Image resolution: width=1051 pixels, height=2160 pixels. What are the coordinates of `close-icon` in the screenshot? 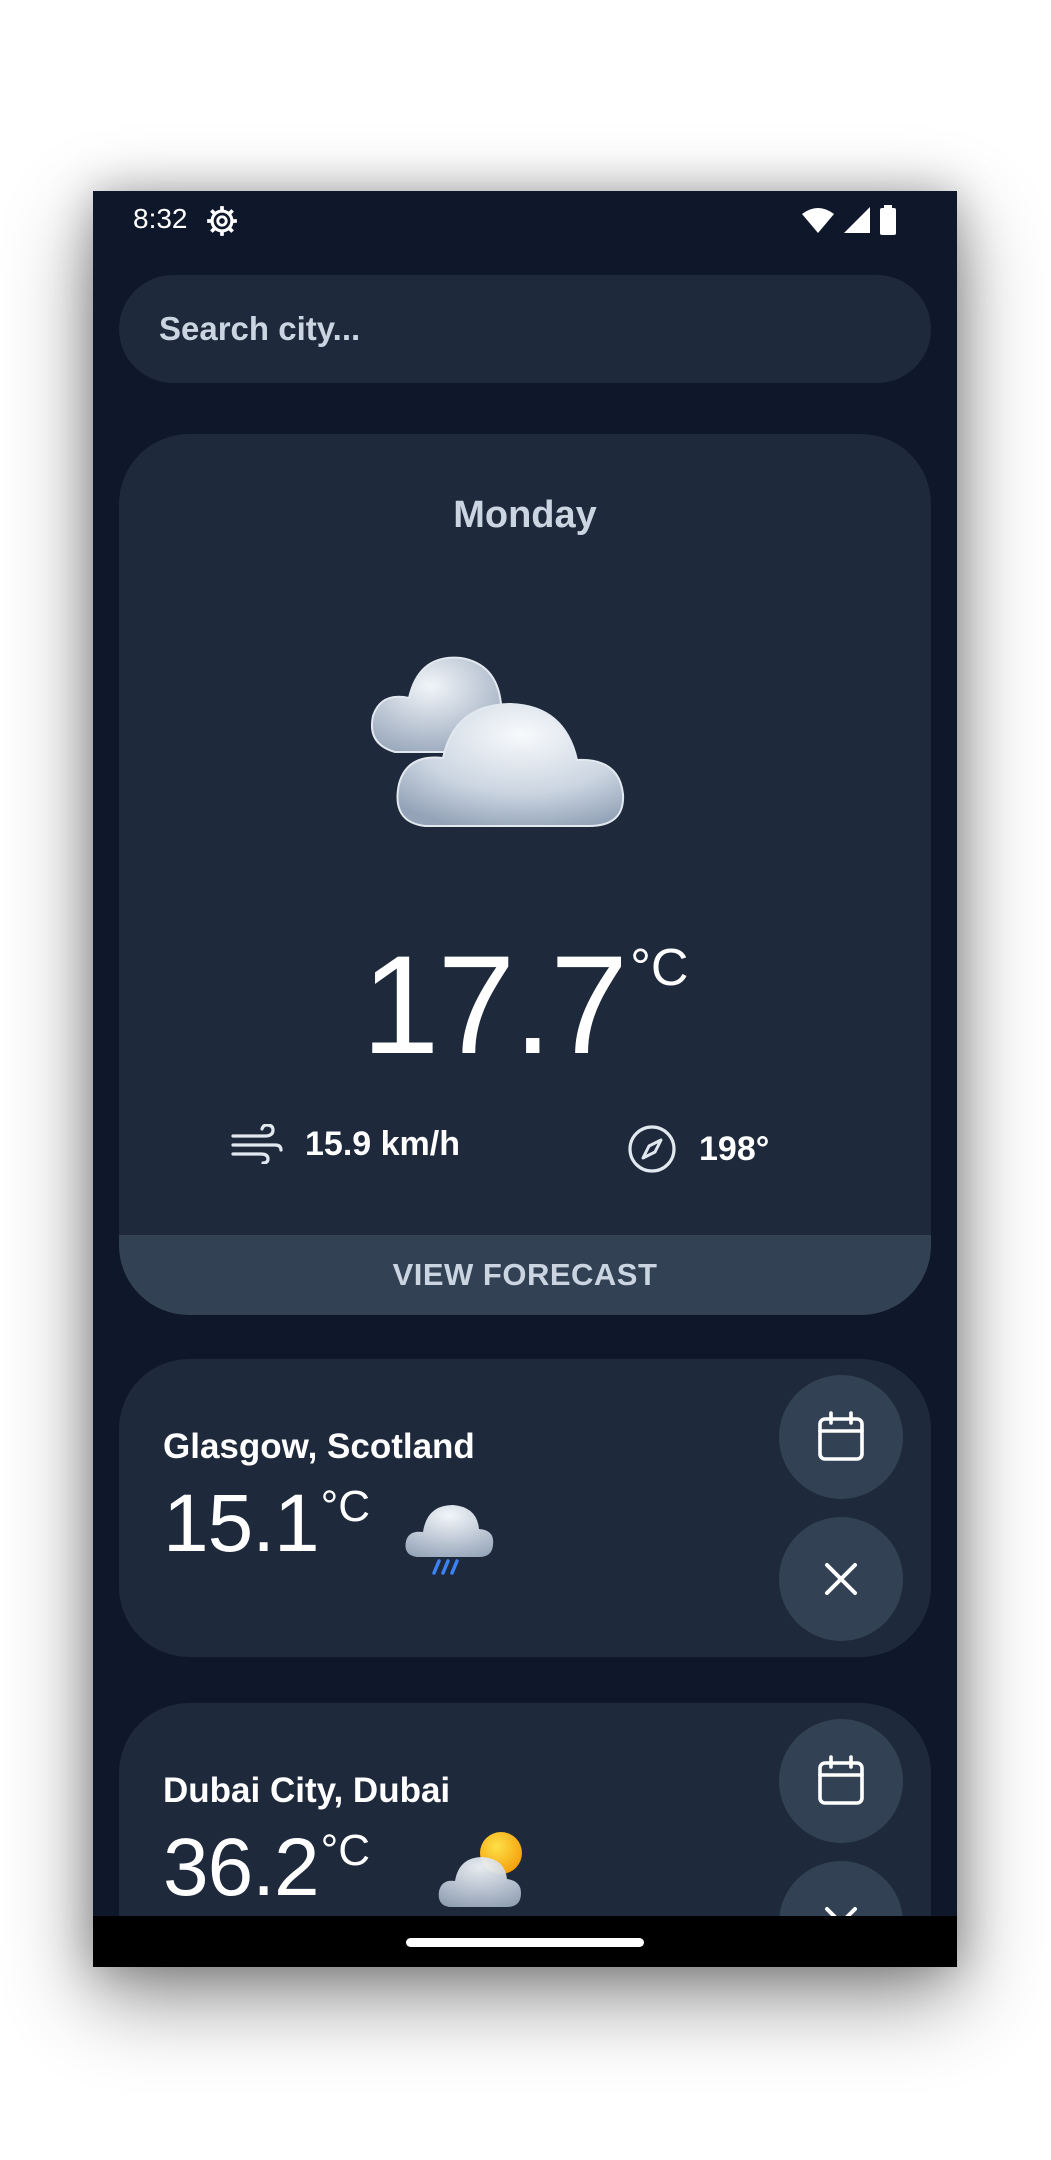 It's located at (841, 1579).